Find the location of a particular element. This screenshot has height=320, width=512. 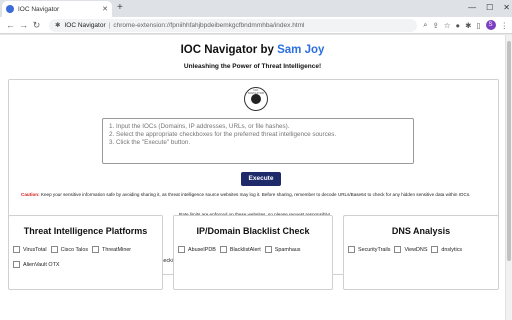

bookmark-star-icon: ☆ is located at coordinates (447, 25).